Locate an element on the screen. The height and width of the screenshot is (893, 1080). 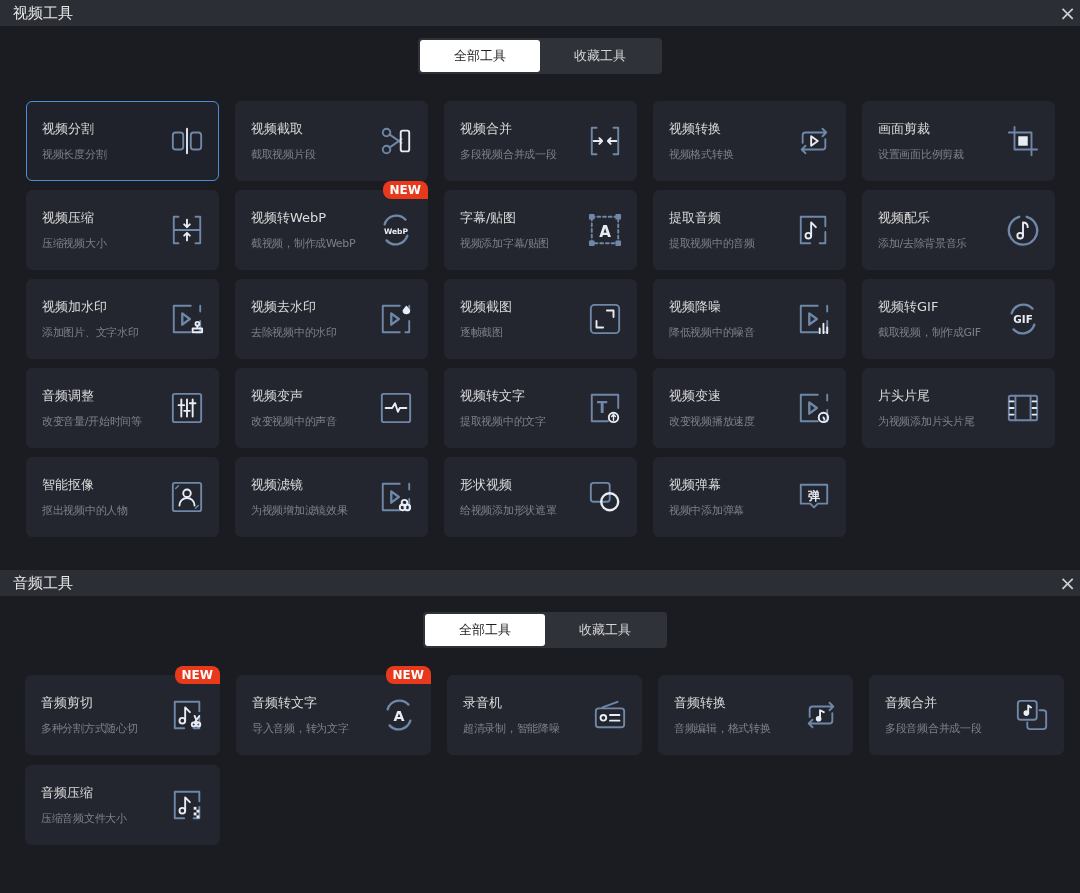
tool-card: 视频截图 逐帧截图 is located at coordinates (540, 319).